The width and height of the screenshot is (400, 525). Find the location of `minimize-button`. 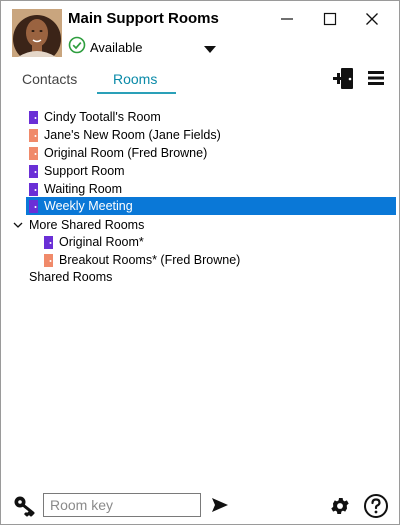

minimize-button is located at coordinates (287, 19).